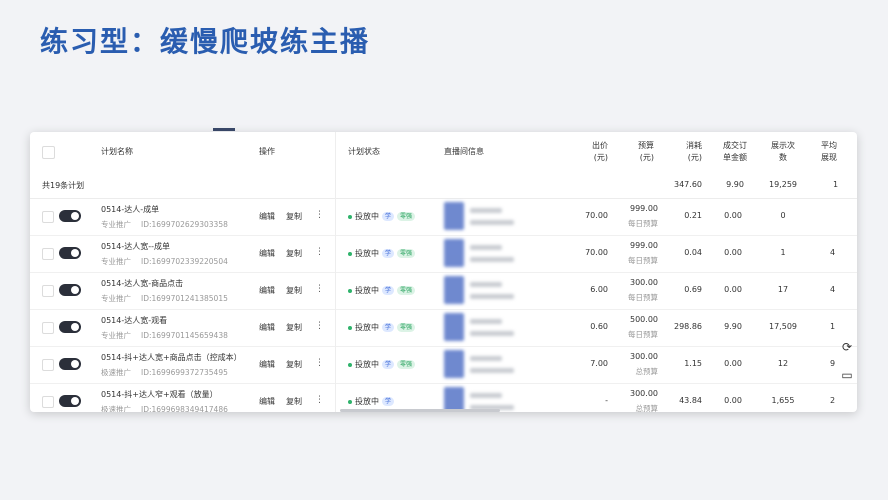 The width and height of the screenshot is (888, 500). What do you see at coordinates (48, 152) in the screenshot?
I see `select-all-checkbox` at bounding box center [48, 152].